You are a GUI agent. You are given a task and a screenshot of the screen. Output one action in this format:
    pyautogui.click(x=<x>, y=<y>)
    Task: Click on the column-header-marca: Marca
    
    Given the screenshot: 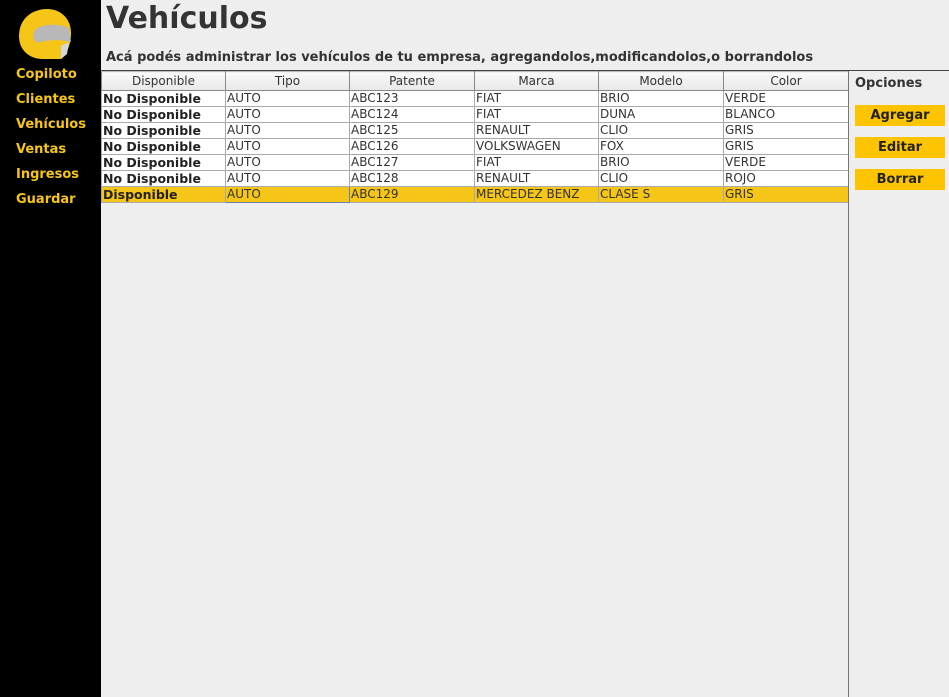 What is the action you would take?
    pyautogui.click(x=536, y=81)
    